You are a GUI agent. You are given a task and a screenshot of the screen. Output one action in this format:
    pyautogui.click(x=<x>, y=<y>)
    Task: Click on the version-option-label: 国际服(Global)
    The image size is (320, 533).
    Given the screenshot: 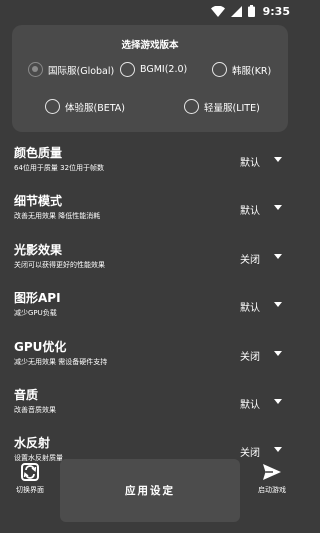 What is the action you would take?
    pyautogui.click(x=81, y=71)
    